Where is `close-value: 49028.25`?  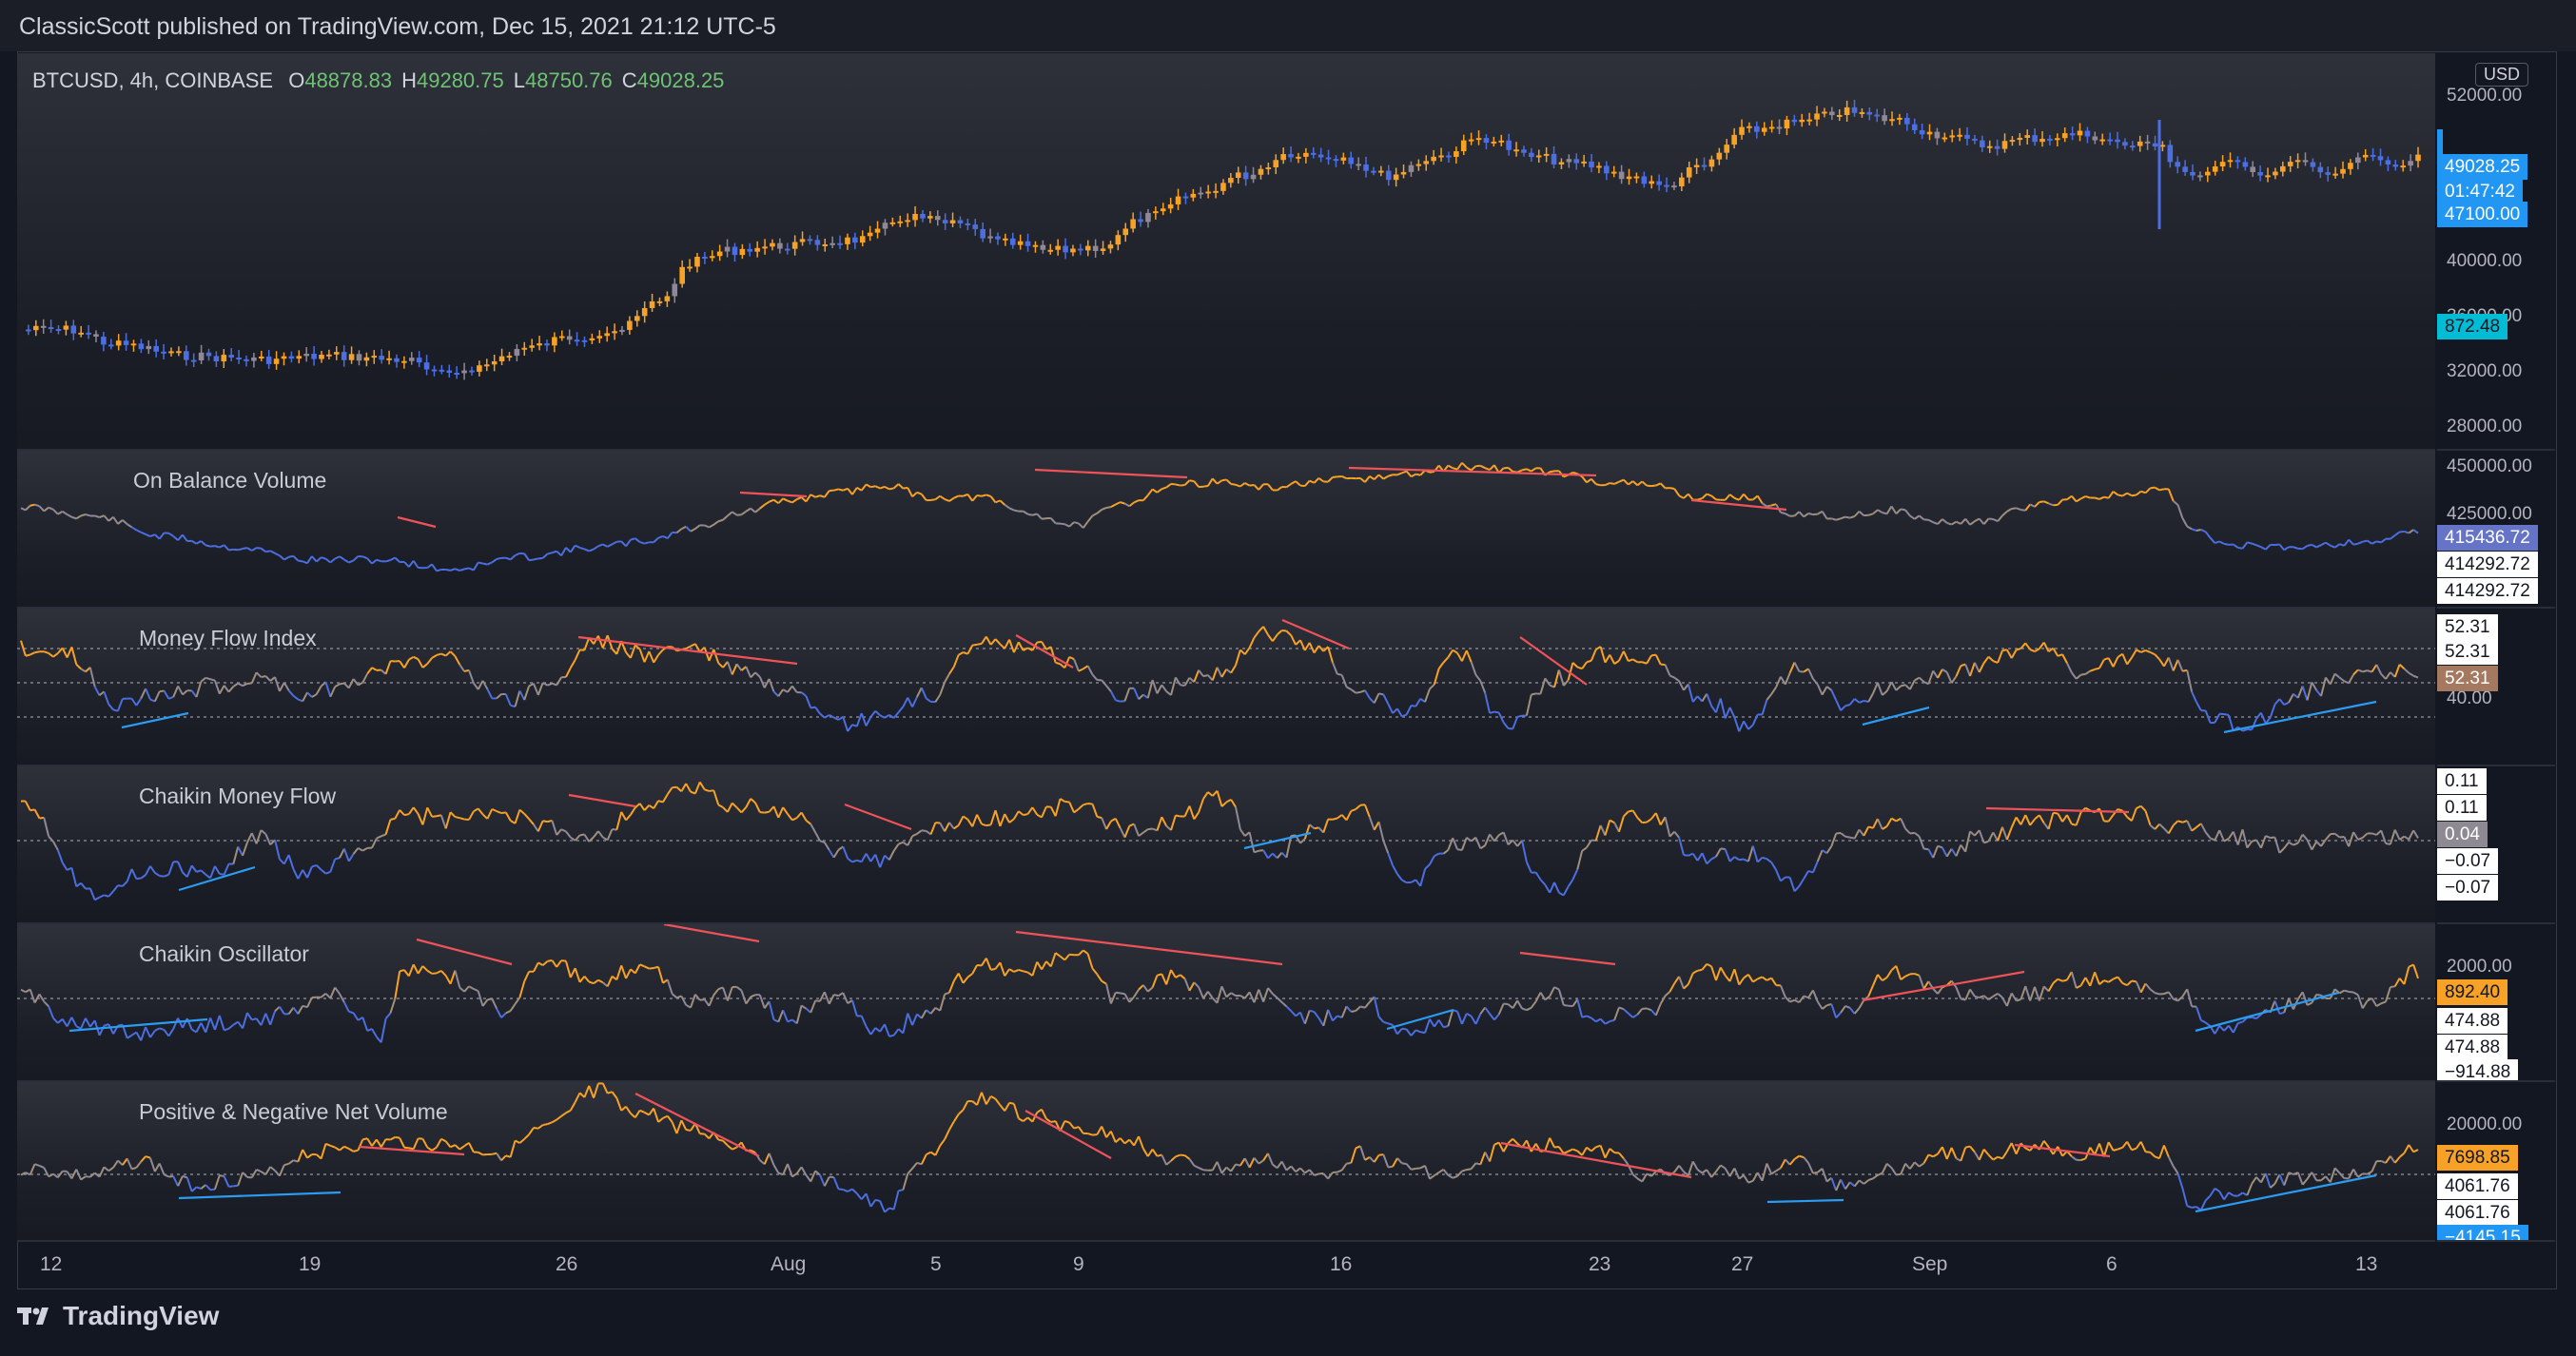 close-value: 49028.25 is located at coordinates (681, 80).